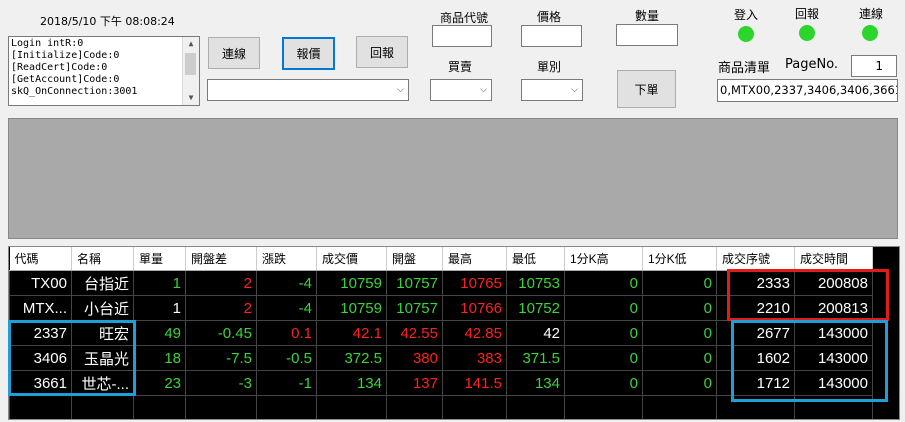 This screenshot has width=905, height=422. I want to click on table-cell: 200813, so click(833, 308).